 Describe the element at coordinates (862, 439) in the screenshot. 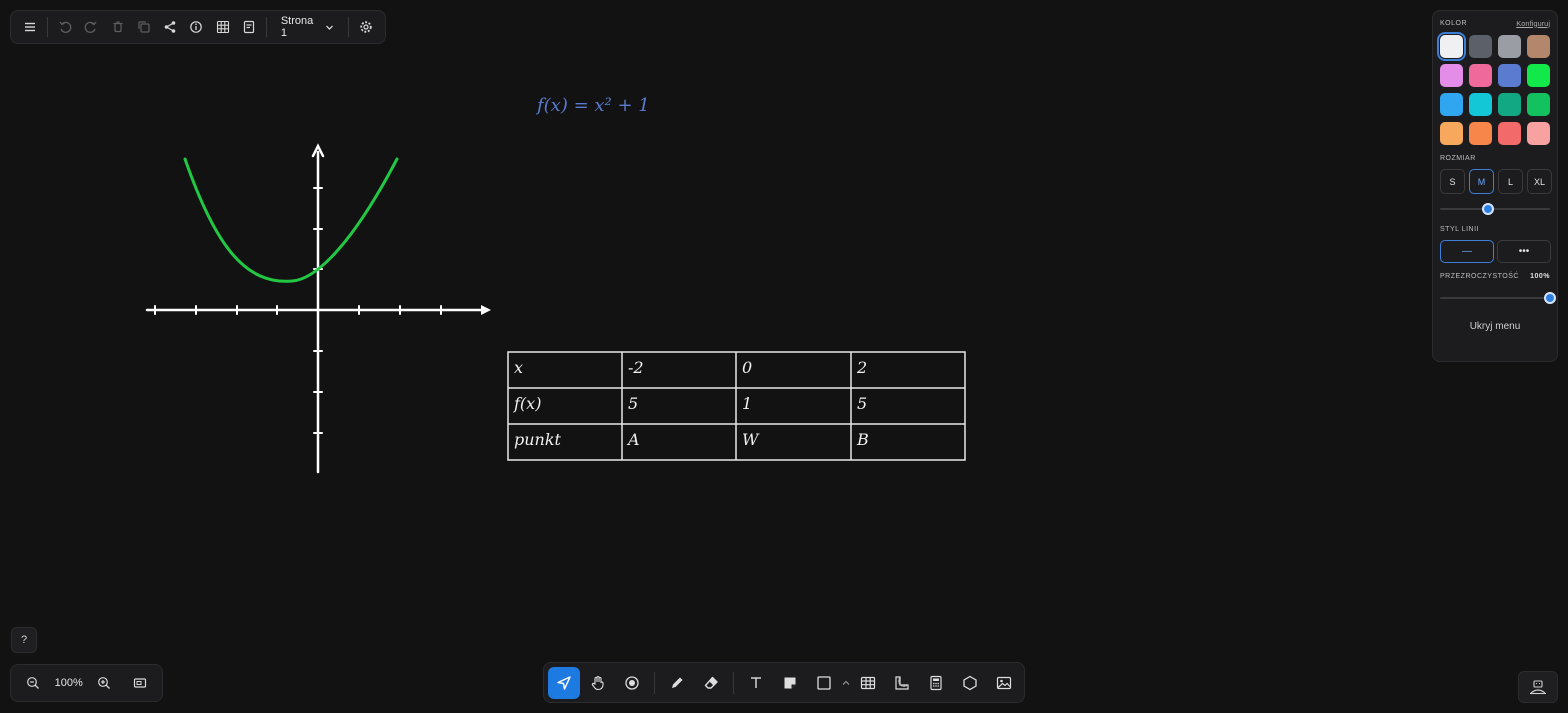

I see `table-cell: B` at that location.